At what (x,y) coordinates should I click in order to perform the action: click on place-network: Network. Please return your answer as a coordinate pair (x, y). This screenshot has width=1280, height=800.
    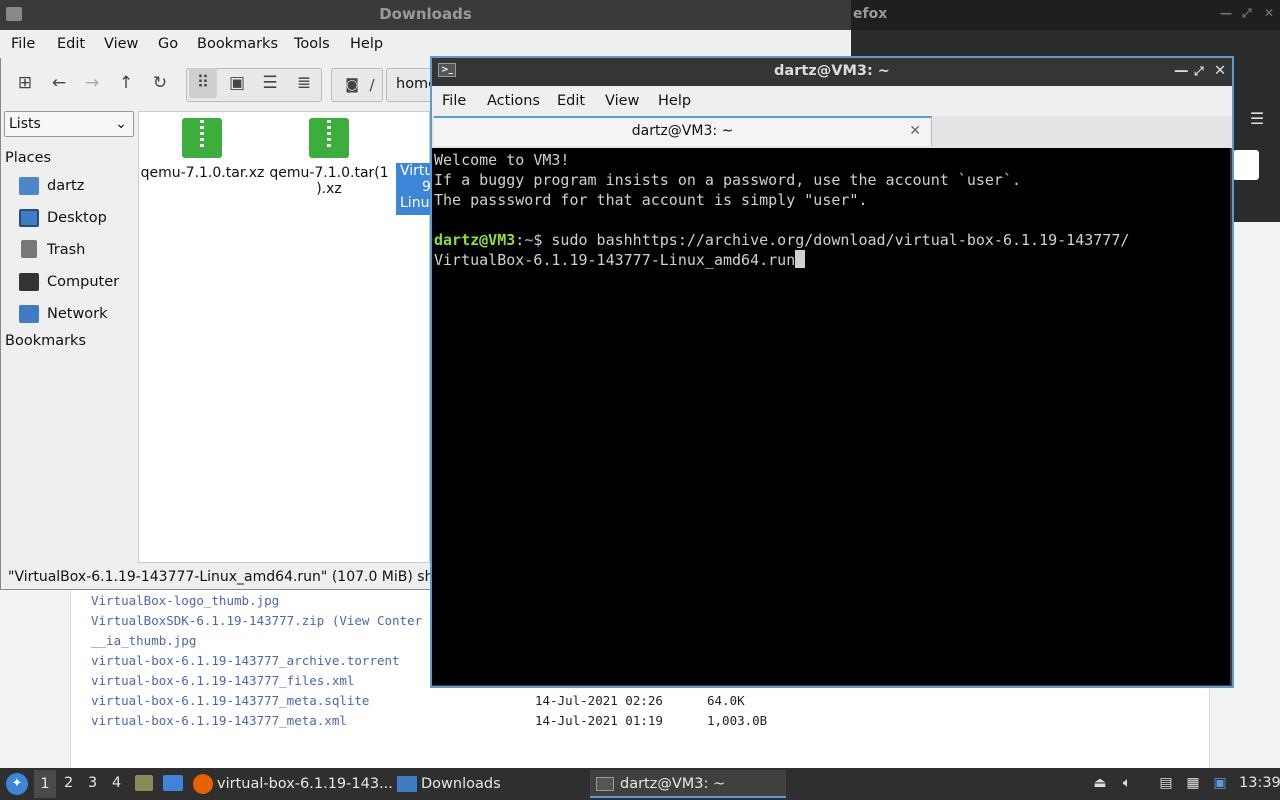
    Looking at the image, I should click on (77, 314).